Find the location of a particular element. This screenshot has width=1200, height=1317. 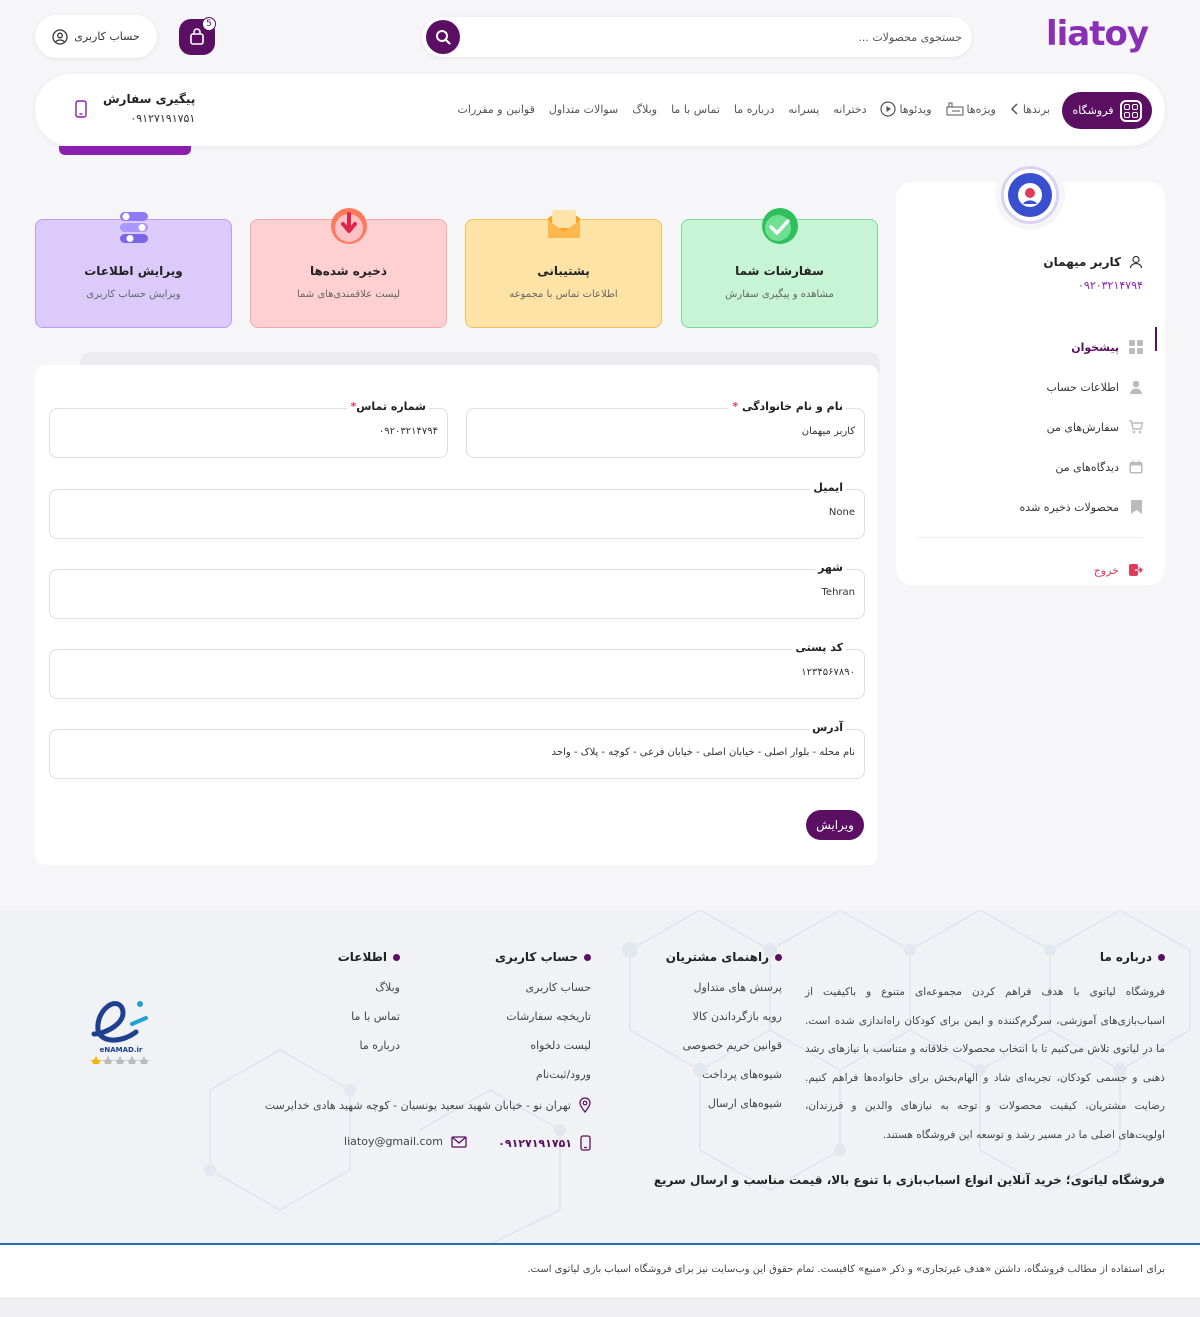

search-icon is located at coordinates (443, 37).